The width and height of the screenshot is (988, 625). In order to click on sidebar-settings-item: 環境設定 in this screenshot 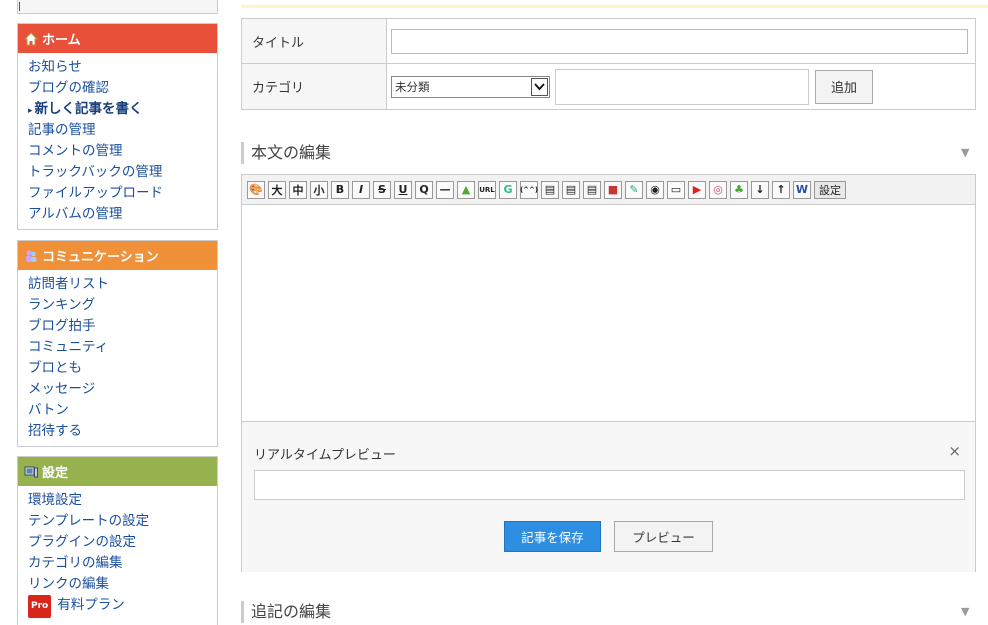, I will do `click(122, 500)`.